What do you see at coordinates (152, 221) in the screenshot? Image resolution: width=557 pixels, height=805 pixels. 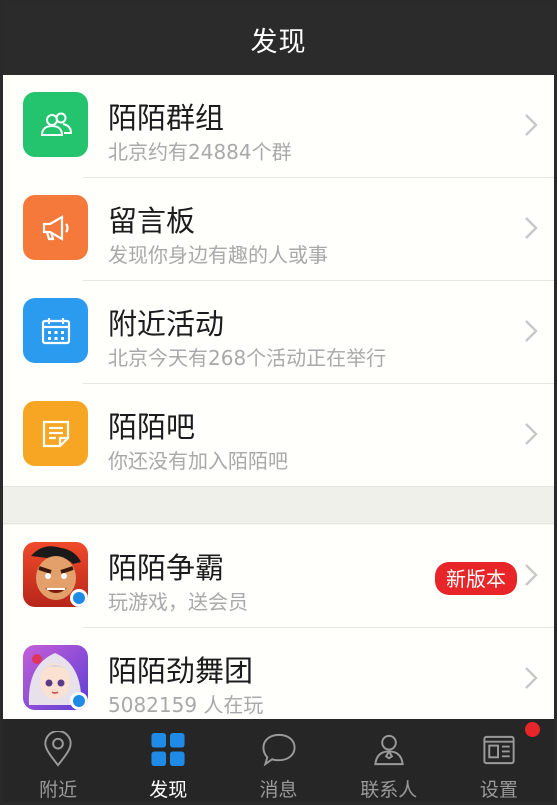 I see `item-title: 留言板` at bounding box center [152, 221].